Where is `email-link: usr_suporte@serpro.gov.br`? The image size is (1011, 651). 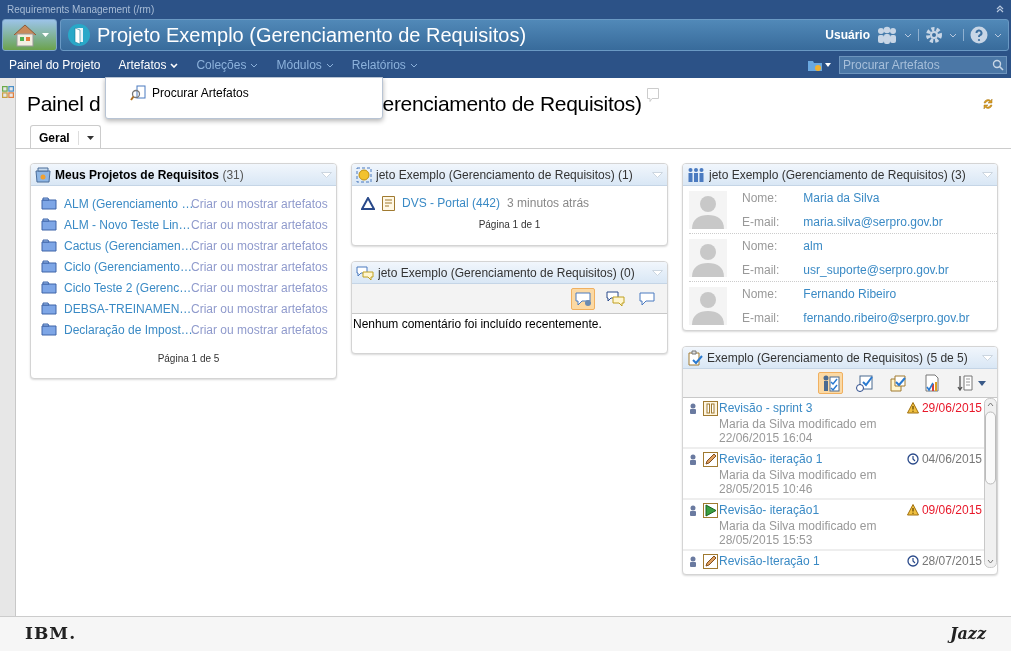 email-link: usr_suporte@serpro.gov.br is located at coordinates (876, 269).